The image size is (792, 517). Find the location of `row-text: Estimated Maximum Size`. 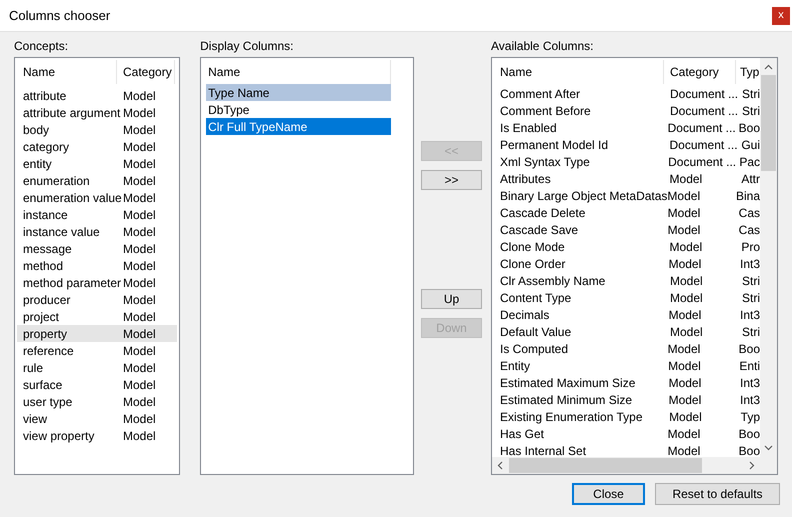

row-text: Estimated Maximum Size is located at coordinates (568, 383).